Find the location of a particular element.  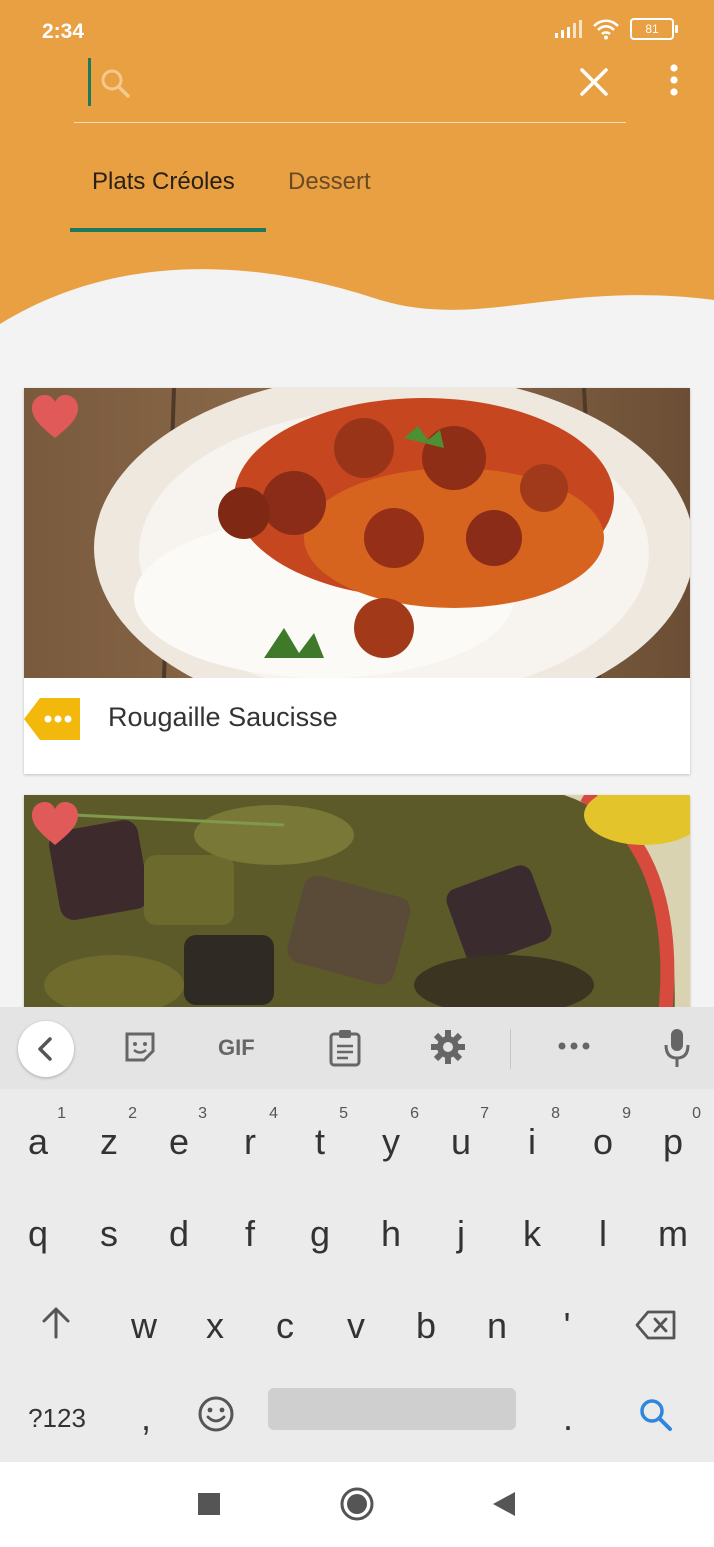

key-e: e3 is located at coordinates (179, 1139).